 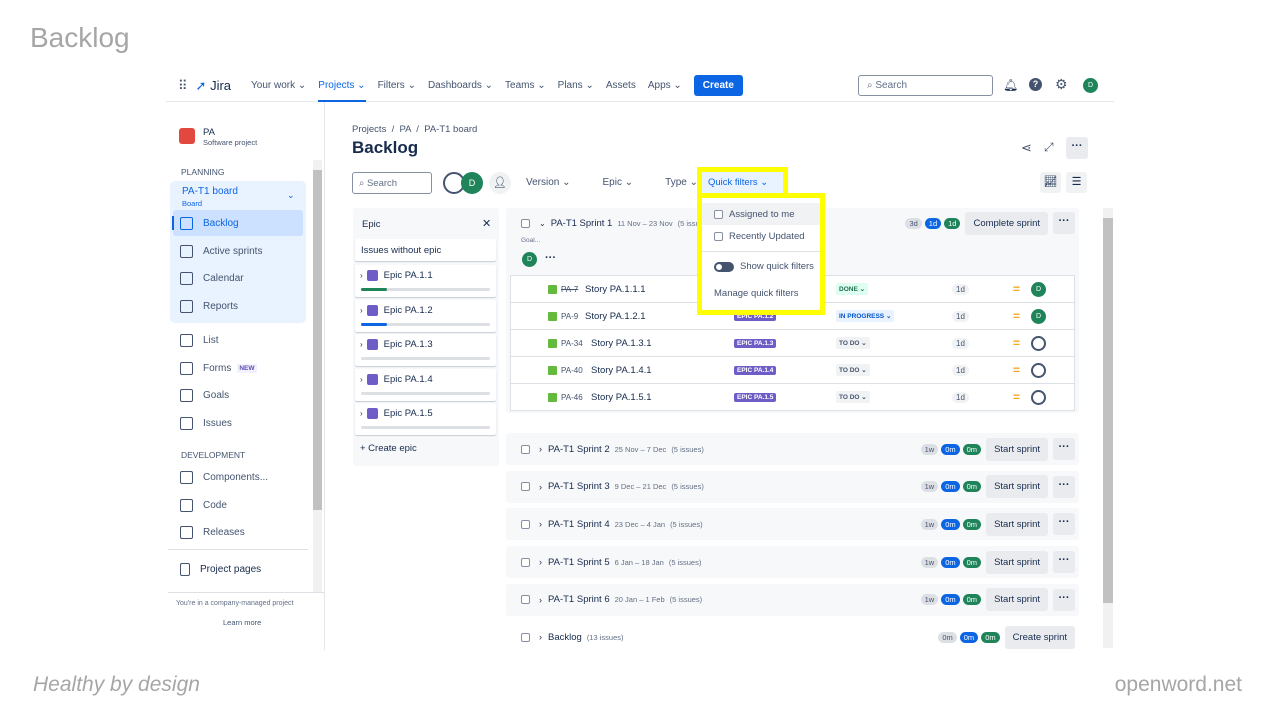 What do you see at coordinates (1077, 148) in the screenshot?
I see `more-actions-button: ···` at bounding box center [1077, 148].